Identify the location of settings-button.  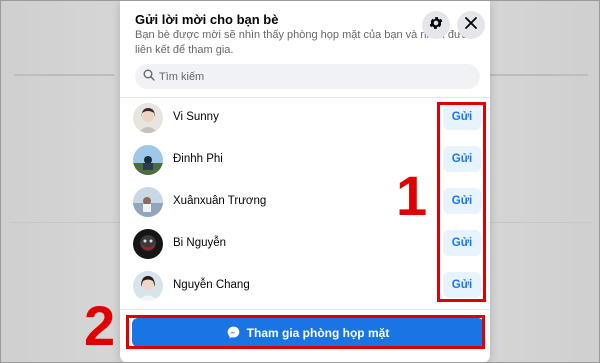
(436, 25).